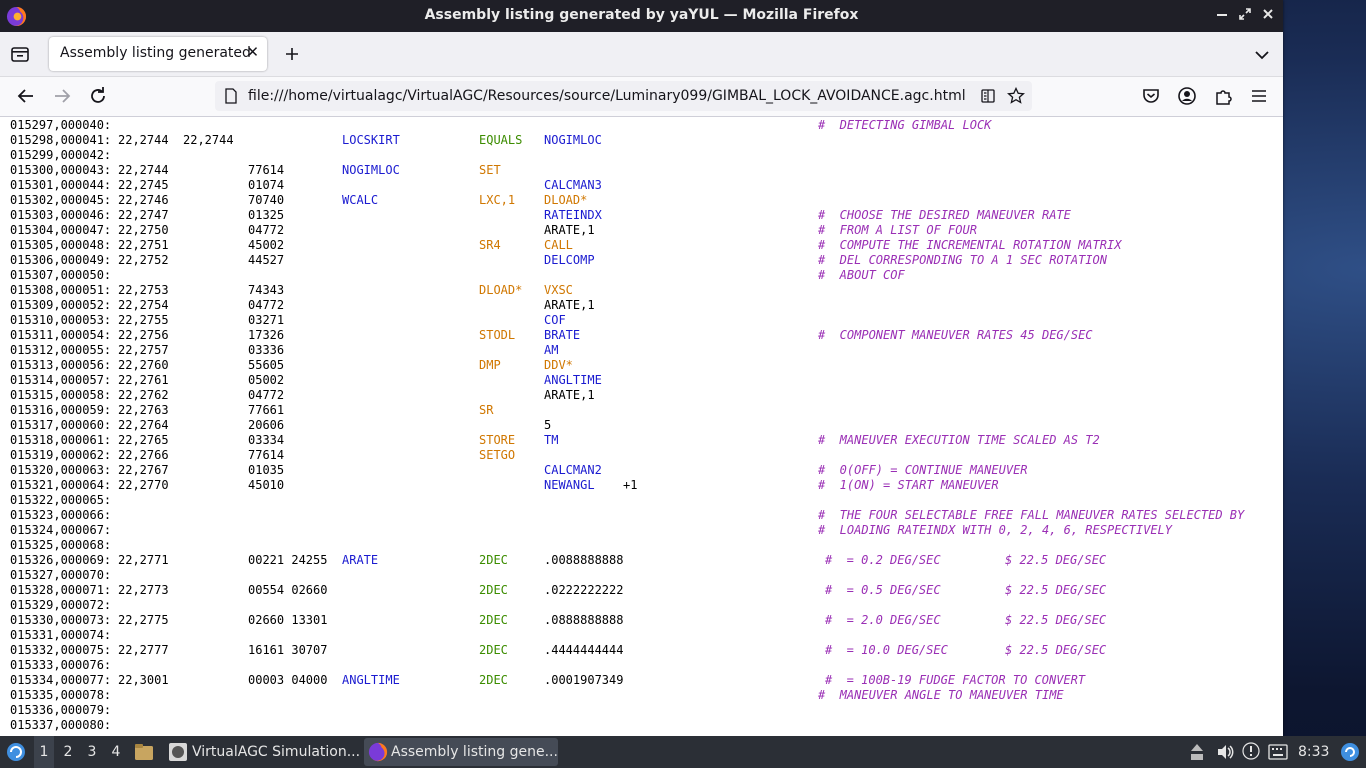 The width and height of the screenshot is (1366, 768). I want to click on line-number: 015333,000076:, so click(61, 665).